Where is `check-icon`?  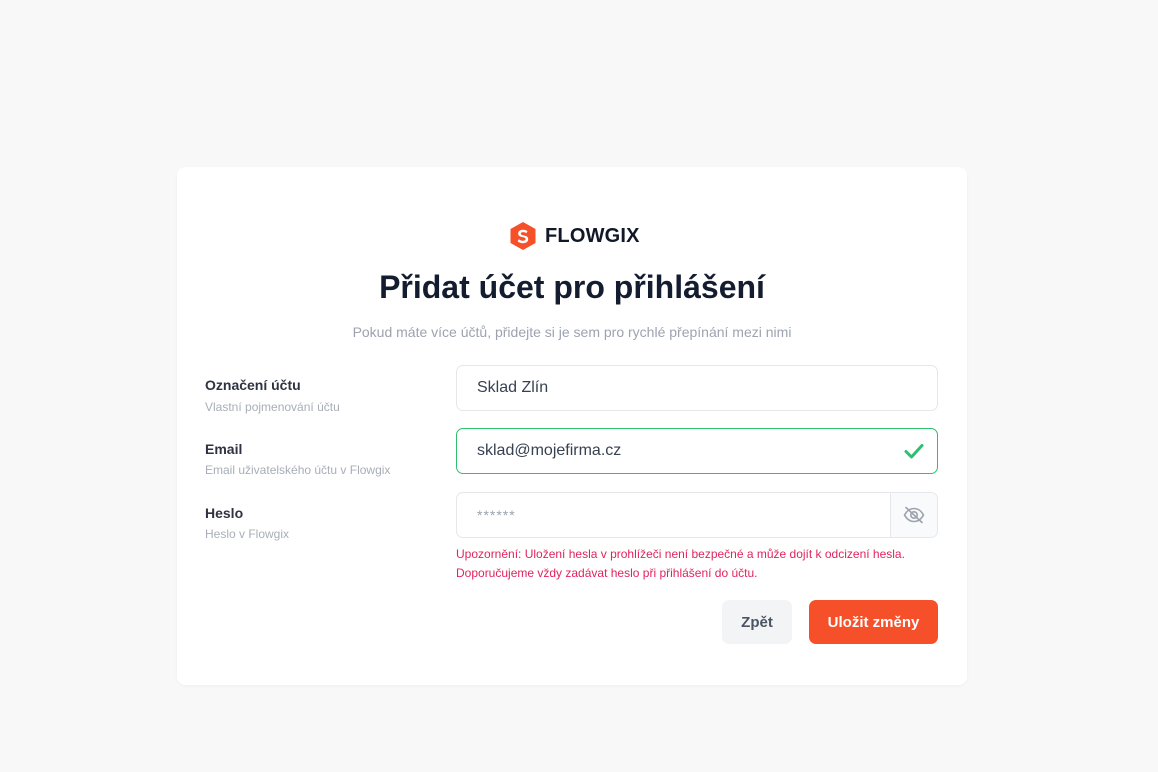 check-icon is located at coordinates (914, 451).